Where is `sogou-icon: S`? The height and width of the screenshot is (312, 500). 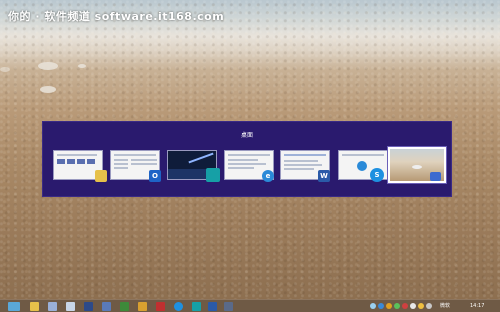
sogou-icon: S is located at coordinates (377, 175).